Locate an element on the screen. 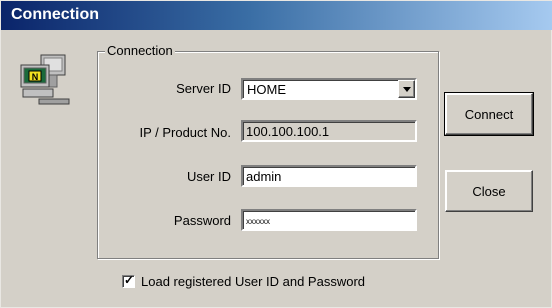 The width and height of the screenshot is (552, 308). password-input is located at coordinates (329, 220).